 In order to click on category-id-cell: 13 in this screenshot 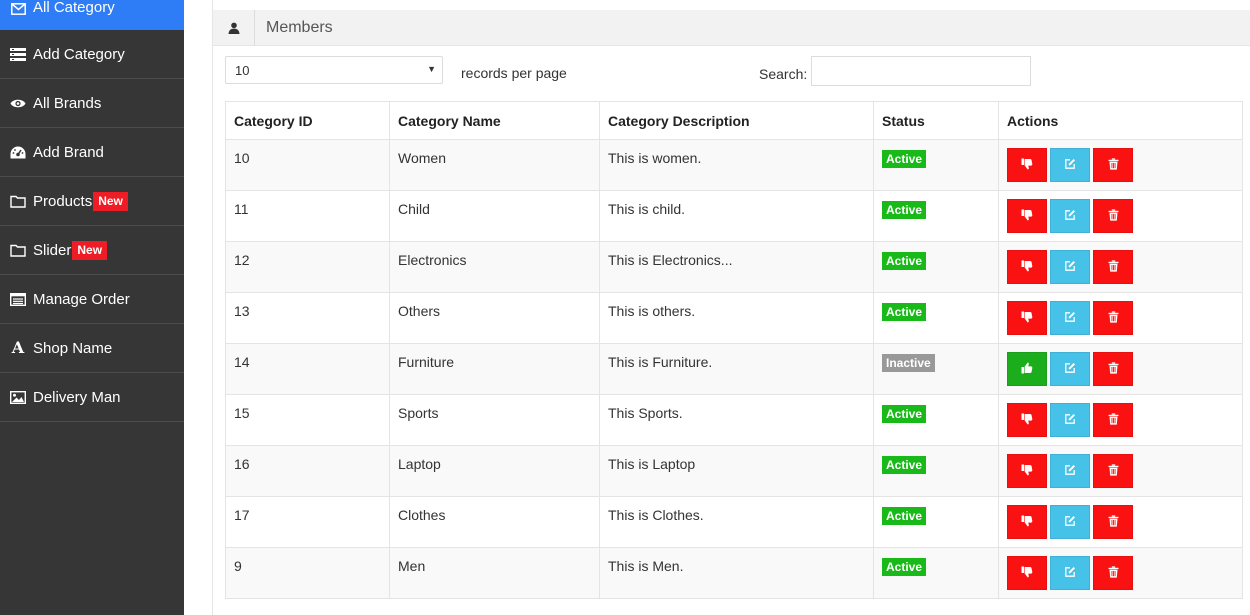, I will do `click(307, 318)`.